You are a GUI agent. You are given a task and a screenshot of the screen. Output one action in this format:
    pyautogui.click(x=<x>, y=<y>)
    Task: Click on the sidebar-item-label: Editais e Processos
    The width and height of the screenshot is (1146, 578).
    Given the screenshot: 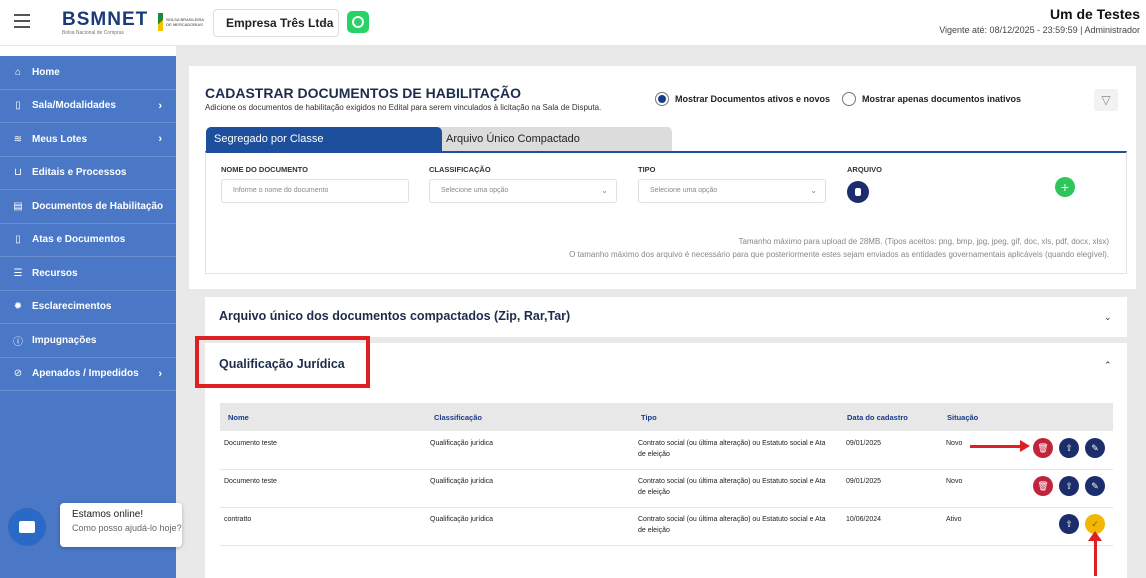 What is the action you would take?
    pyautogui.click(x=79, y=173)
    